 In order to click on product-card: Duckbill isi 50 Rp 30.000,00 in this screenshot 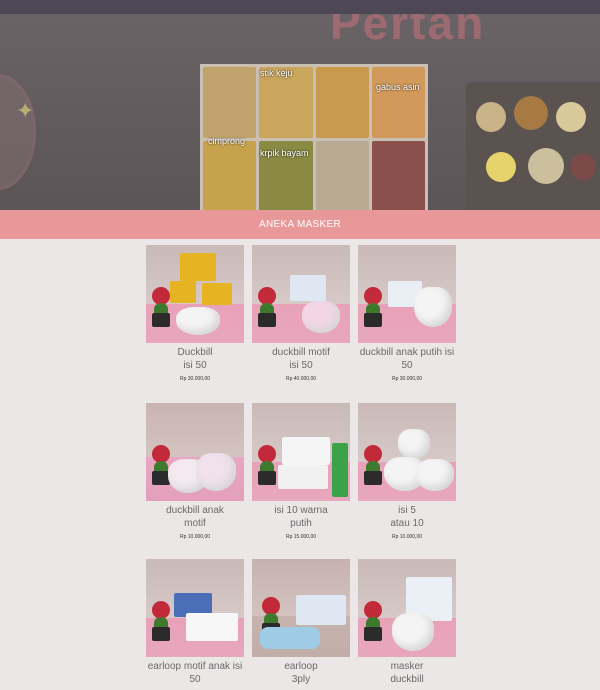, I will do `click(195, 313)`.